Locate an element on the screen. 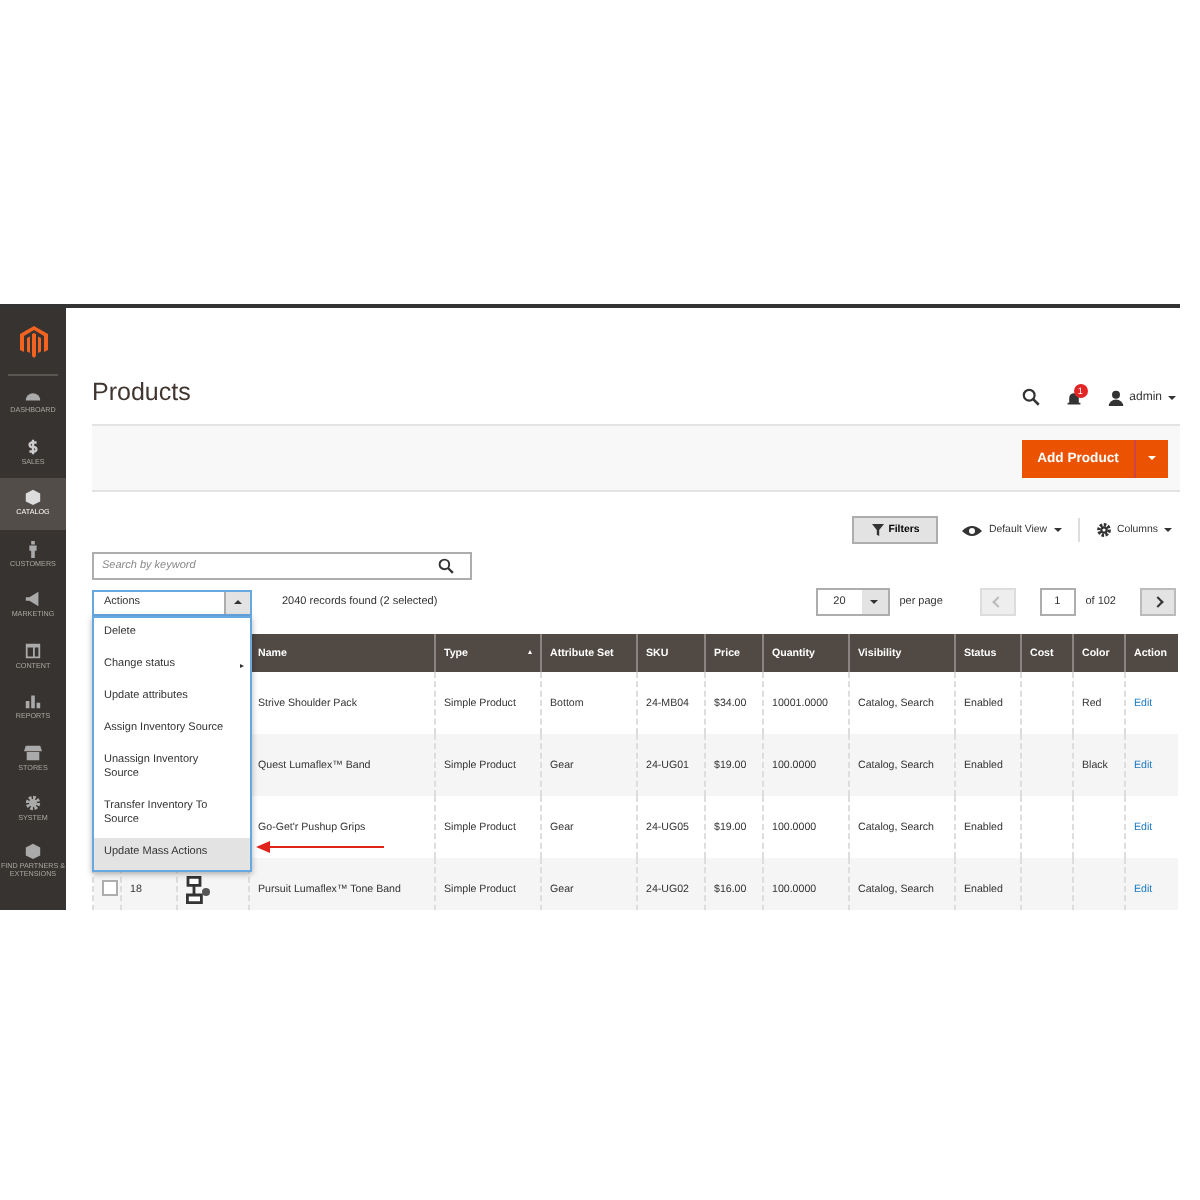 The width and height of the screenshot is (1200, 1200). chevron-left-icon is located at coordinates (997, 602).